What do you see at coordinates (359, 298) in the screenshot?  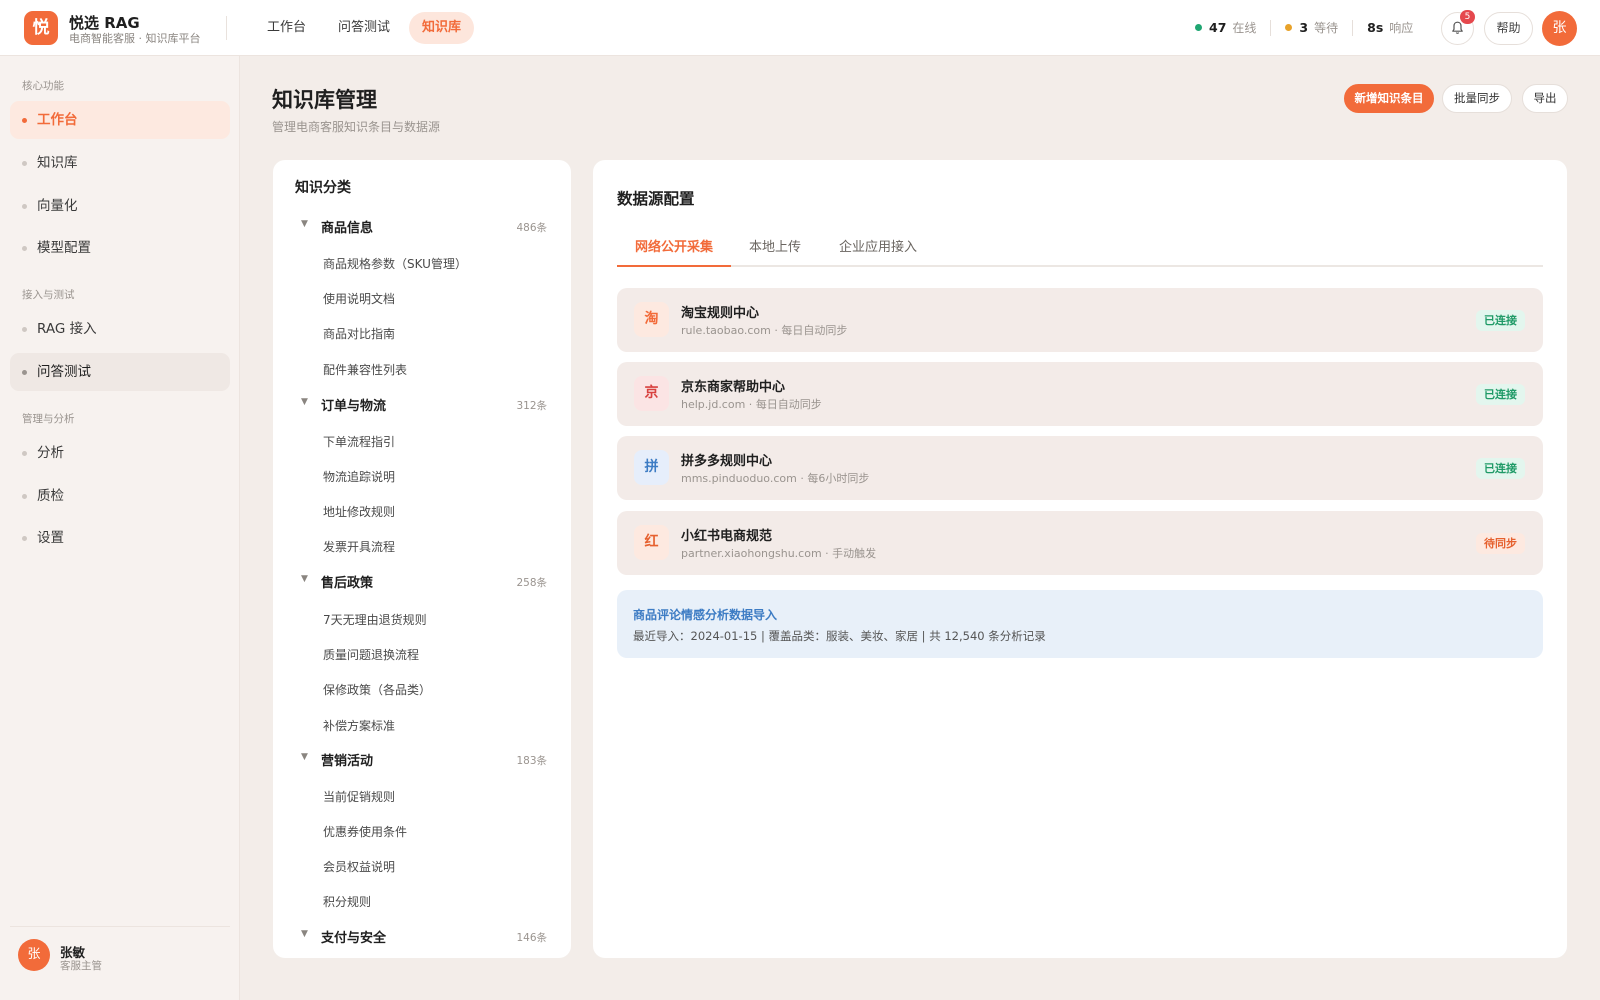 I see `category-item: 使用说明文档` at bounding box center [359, 298].